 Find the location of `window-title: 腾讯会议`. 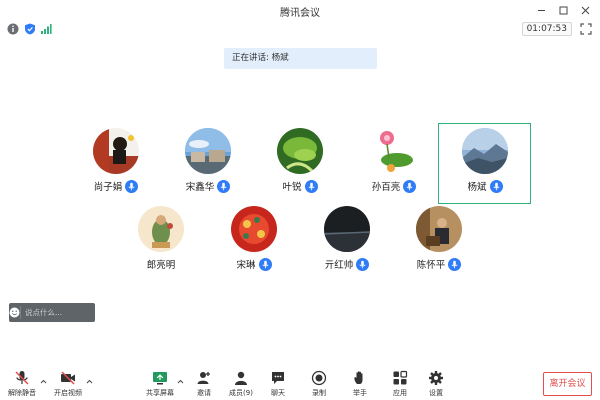

window-title: 腾讯会议 is located at coordinates (300, 13).